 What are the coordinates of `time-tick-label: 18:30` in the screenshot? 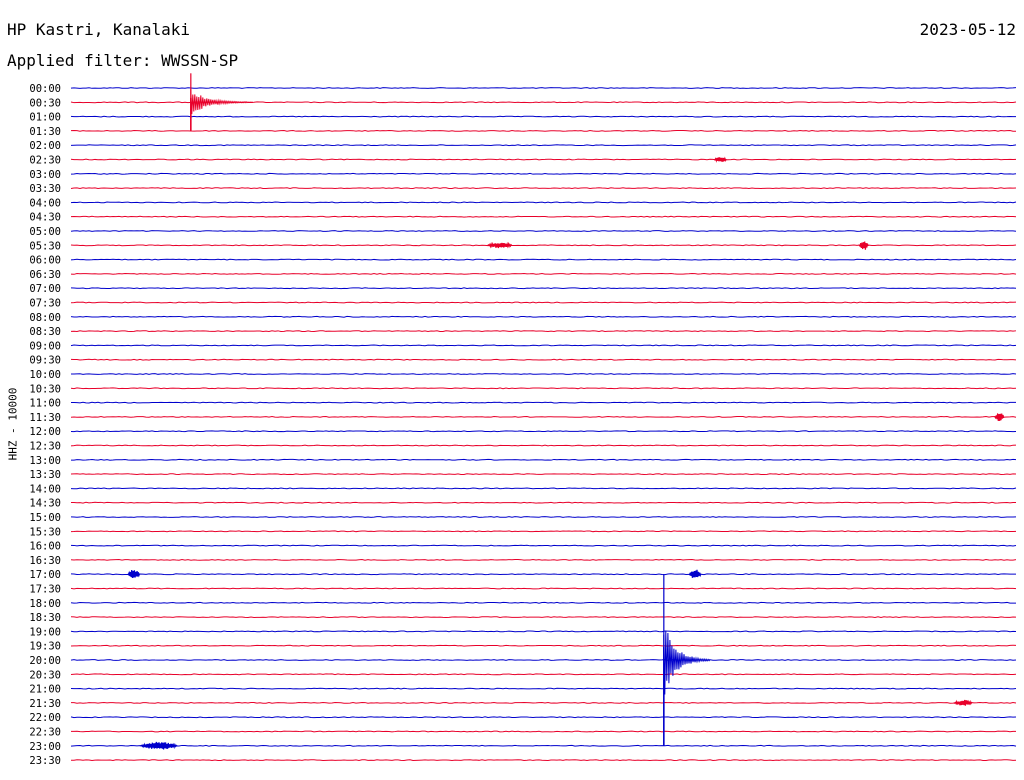 It's located at (45, 618).